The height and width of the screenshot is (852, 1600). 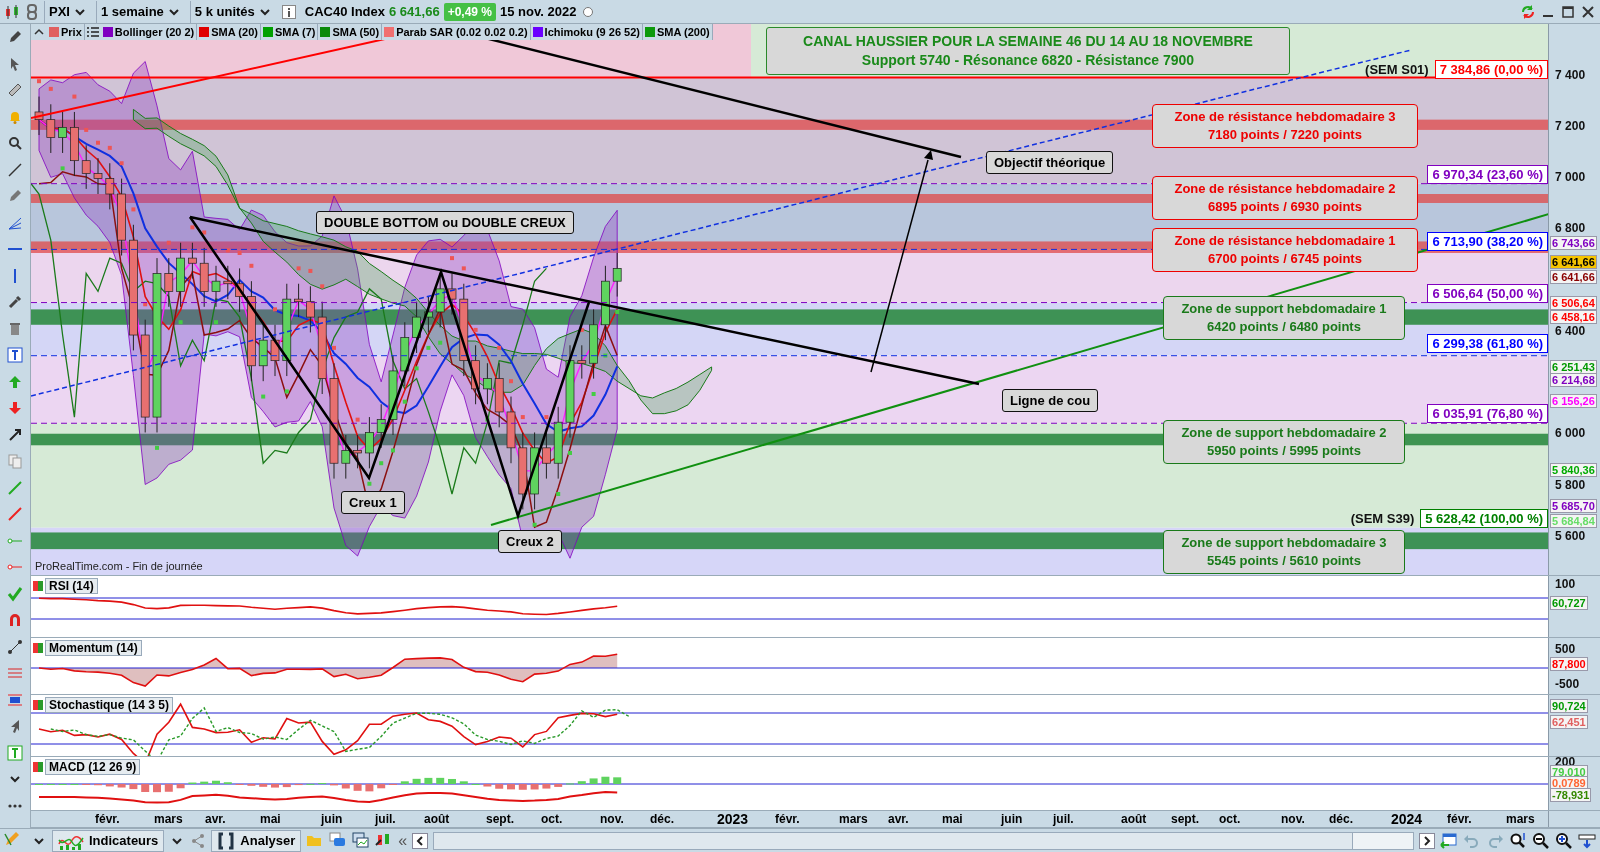 I want to click on axis-tick: 100, so click(x=1565, y=584).